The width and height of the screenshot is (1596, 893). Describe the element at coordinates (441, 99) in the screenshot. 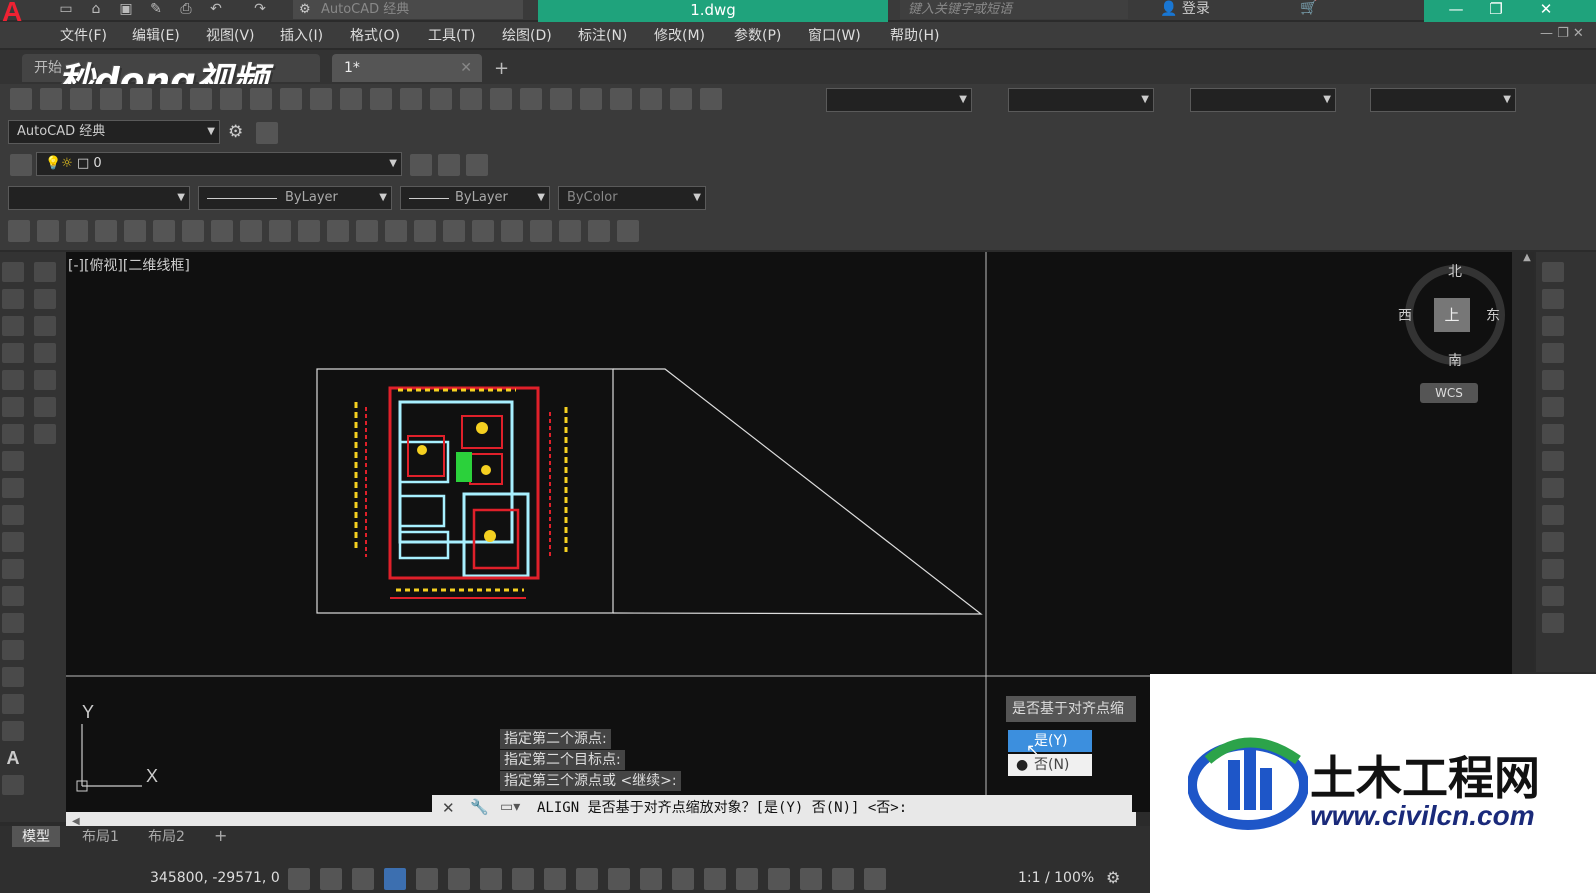

I see `zoom-realtime-icon` at that location.